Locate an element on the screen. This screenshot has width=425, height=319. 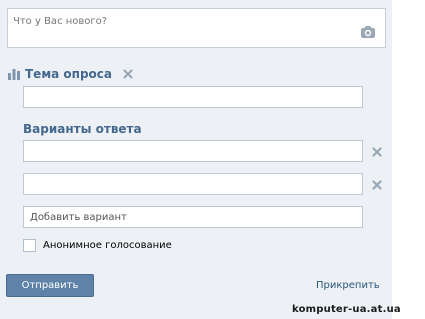
add-option-input: Добавить вариант is located at coordinates (193, 217).